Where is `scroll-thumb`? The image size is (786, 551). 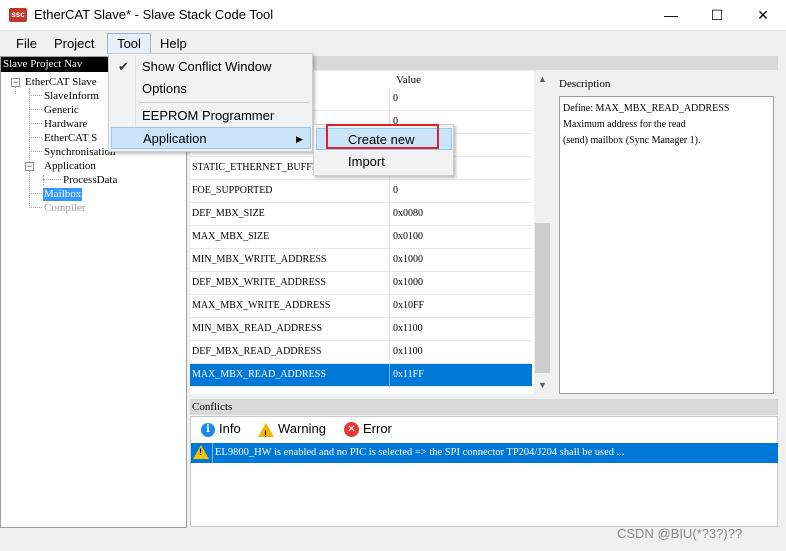 scroll-thumb is located at coordinates (542, 298).